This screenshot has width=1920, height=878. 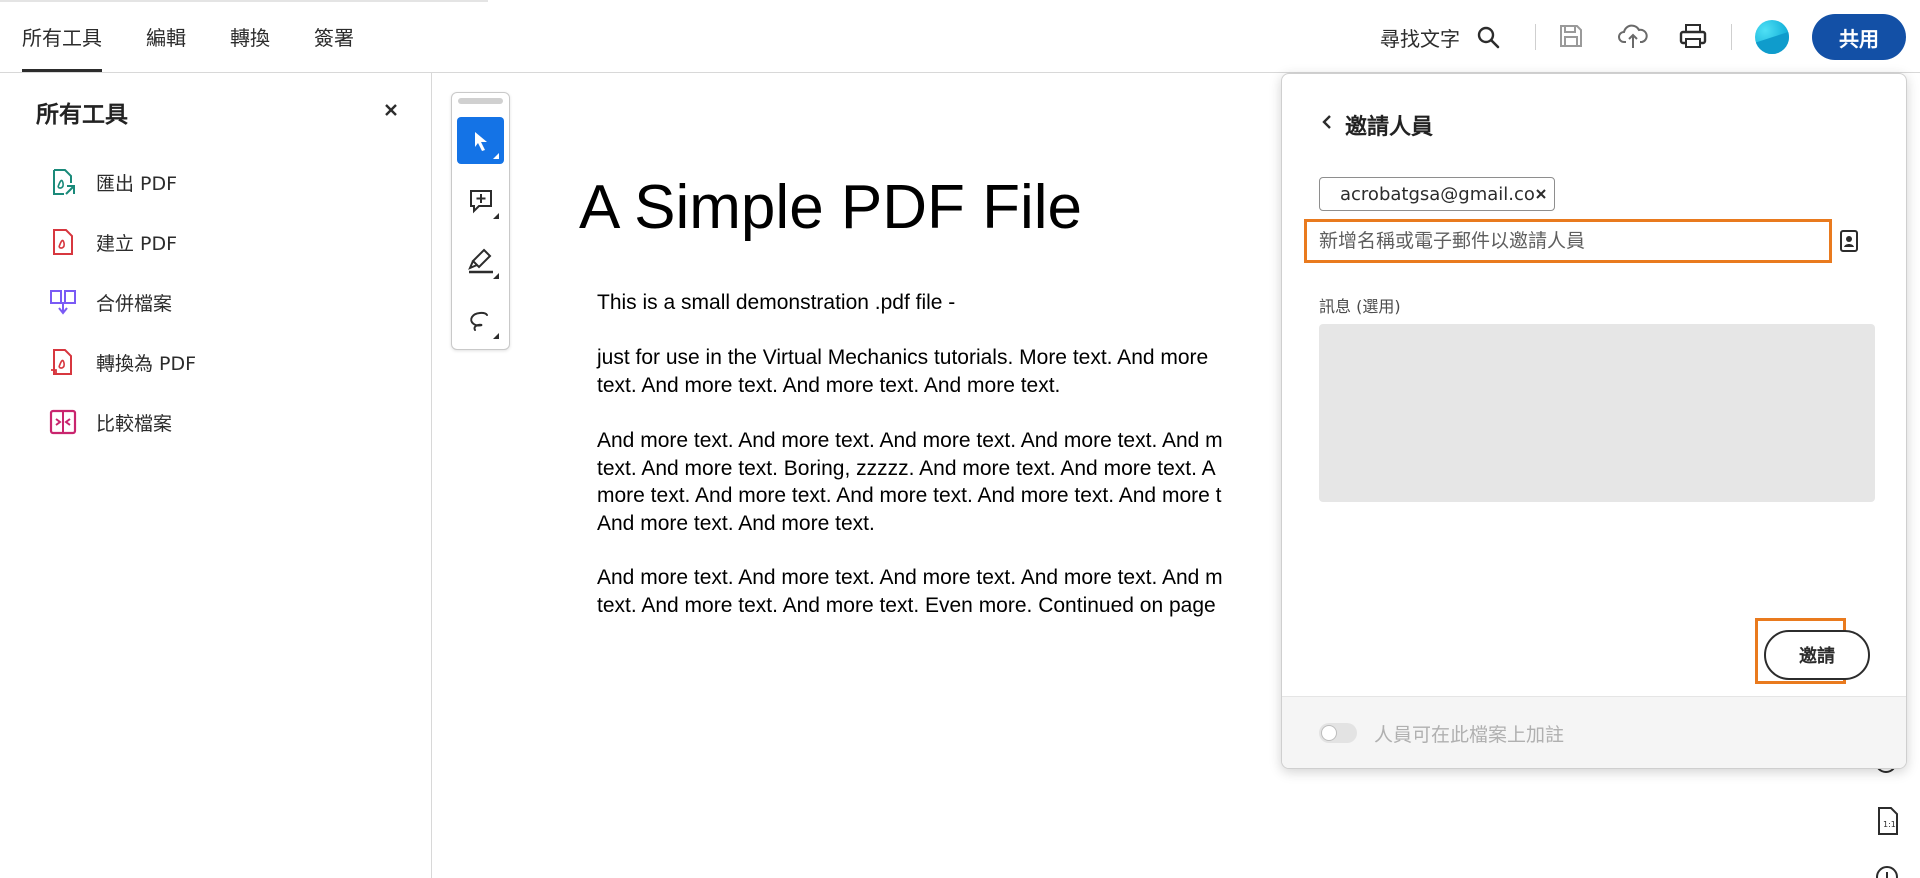 I want to click on highlighter-icon, so click(x=481, y=261).